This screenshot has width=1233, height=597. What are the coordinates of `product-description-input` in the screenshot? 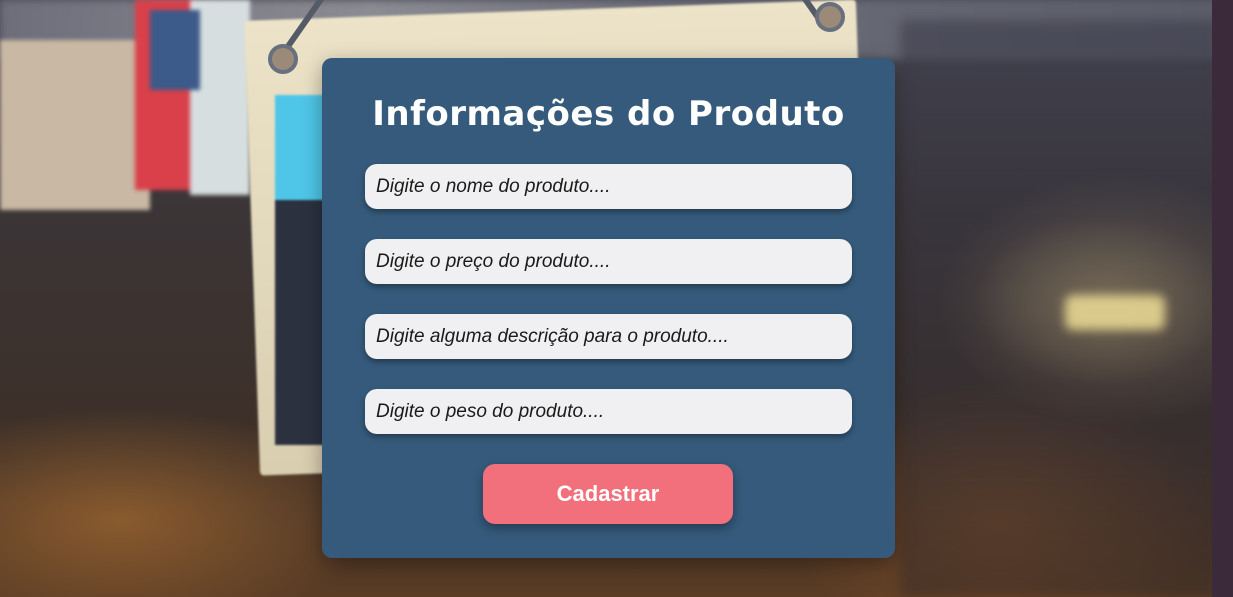 It's located at (608, 336).